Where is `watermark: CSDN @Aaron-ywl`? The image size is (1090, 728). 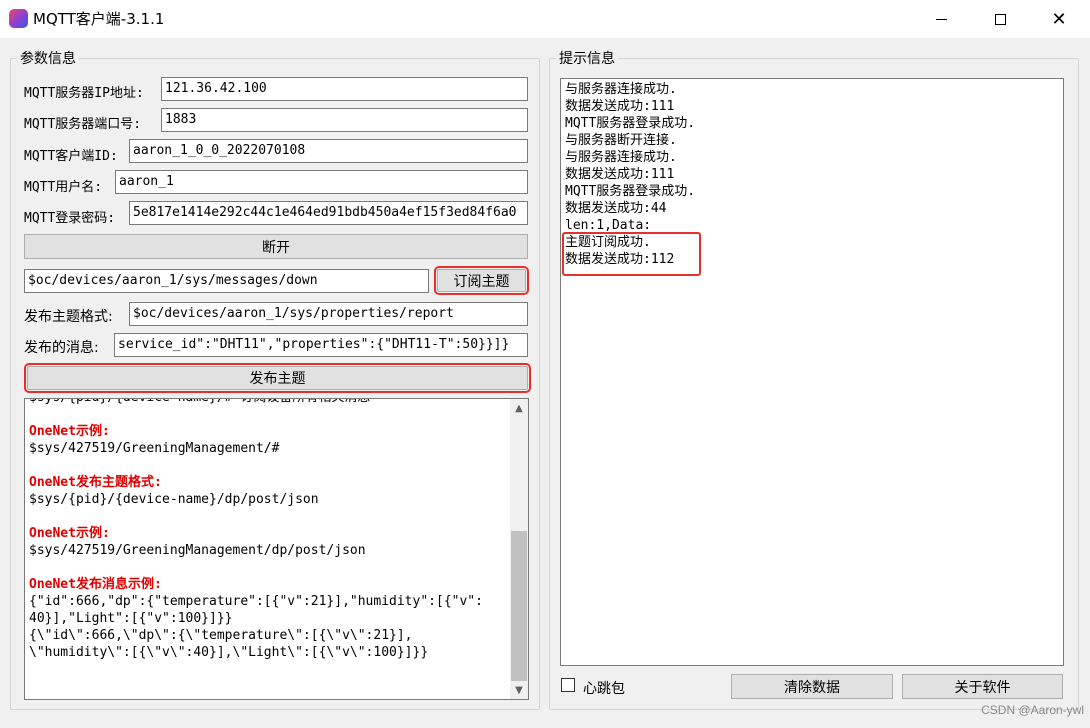 watermark: CSDN @Aaron-ywl is located at coordinates (1032, 710).